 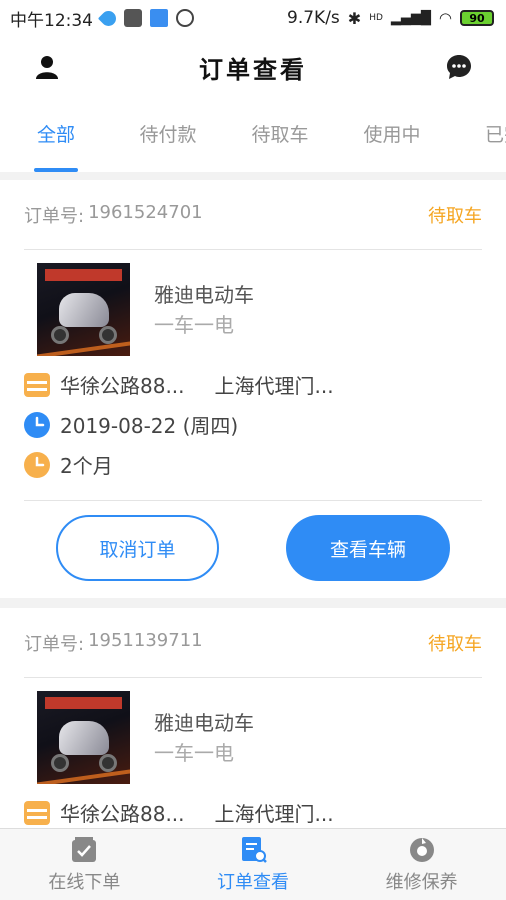 What do you see at coordinates (392, 135) in the screenshot?
I see `tab-in-use: 使用中` at bounding box center [392, 135].